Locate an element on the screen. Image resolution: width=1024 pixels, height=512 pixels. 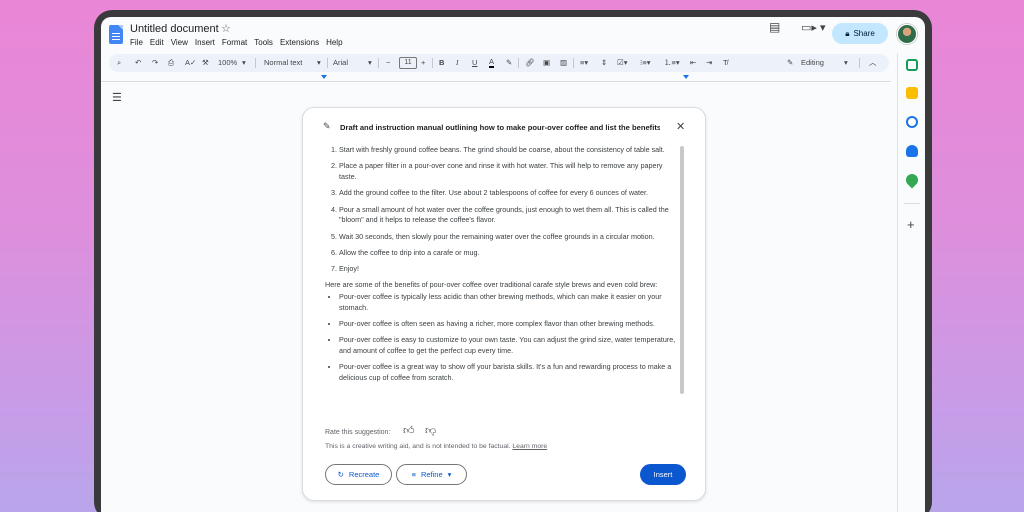
thumbs-up-icon: 👍︎ is located at coordinates (409, 430).